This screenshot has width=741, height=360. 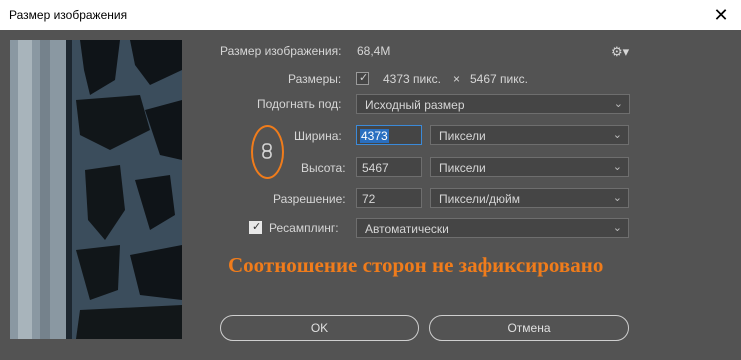 What do you see at coordinates (369, 199) in the screenshot?
I see `resolution-value: 72` at bounding box center [369, 199].